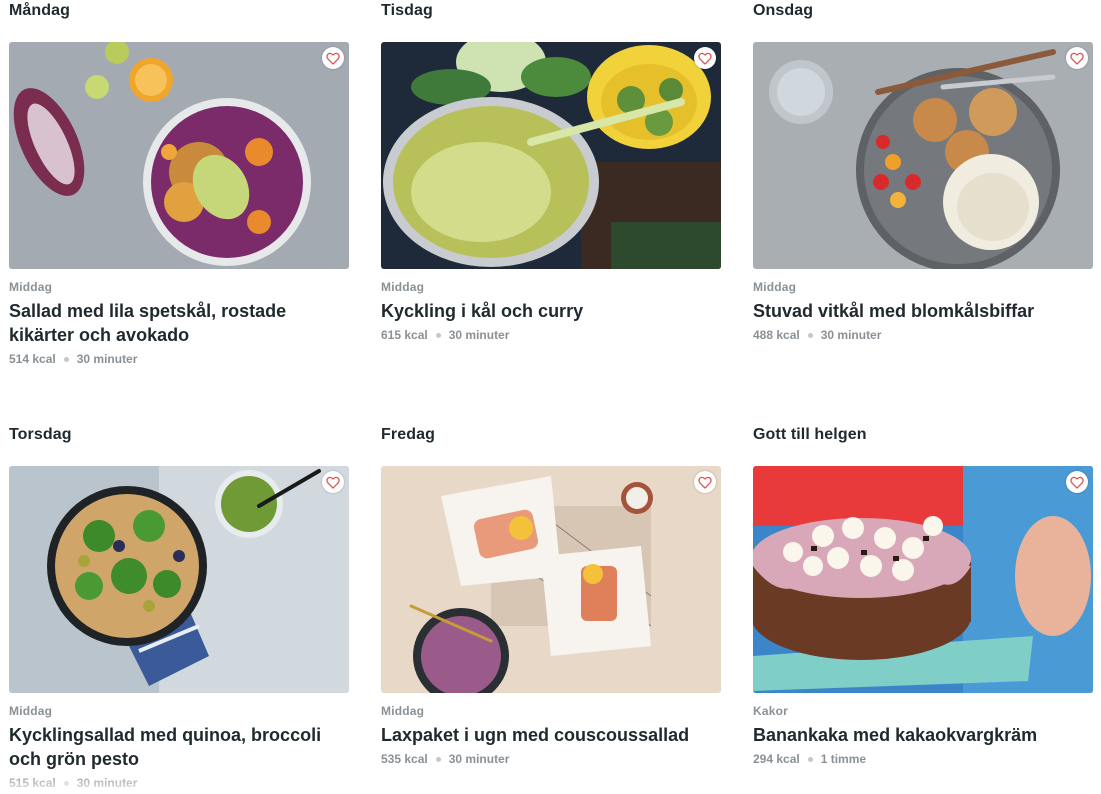 This screenshot has height=794, width=1101. I want to click on day-heading: Måndag, so click(40, 10).